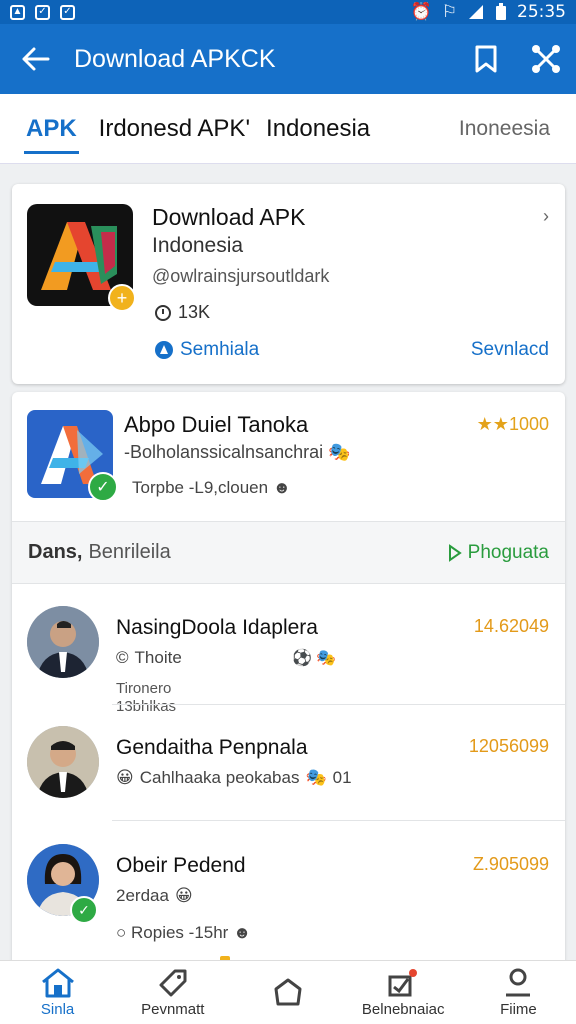  I want to click on featured-subtitle: Indonesia, so click(198, 245).